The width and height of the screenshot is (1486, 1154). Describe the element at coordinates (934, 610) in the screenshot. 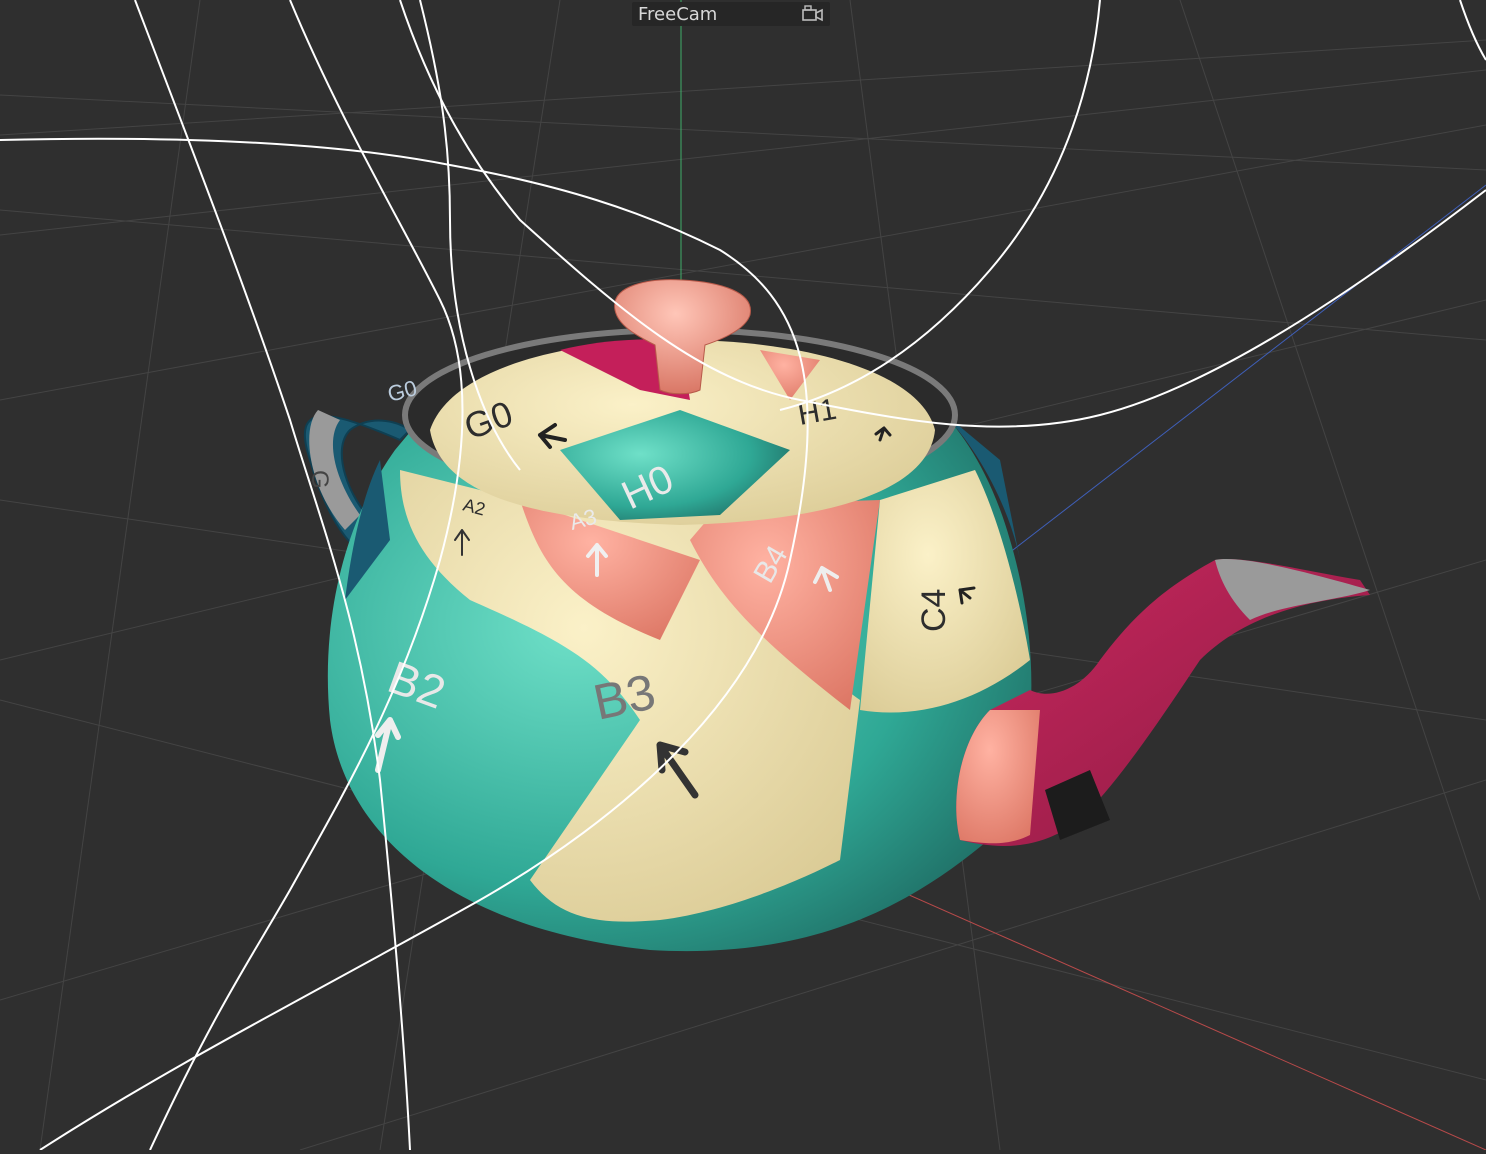

I see `uv-label-body-c4: C4` at that location.